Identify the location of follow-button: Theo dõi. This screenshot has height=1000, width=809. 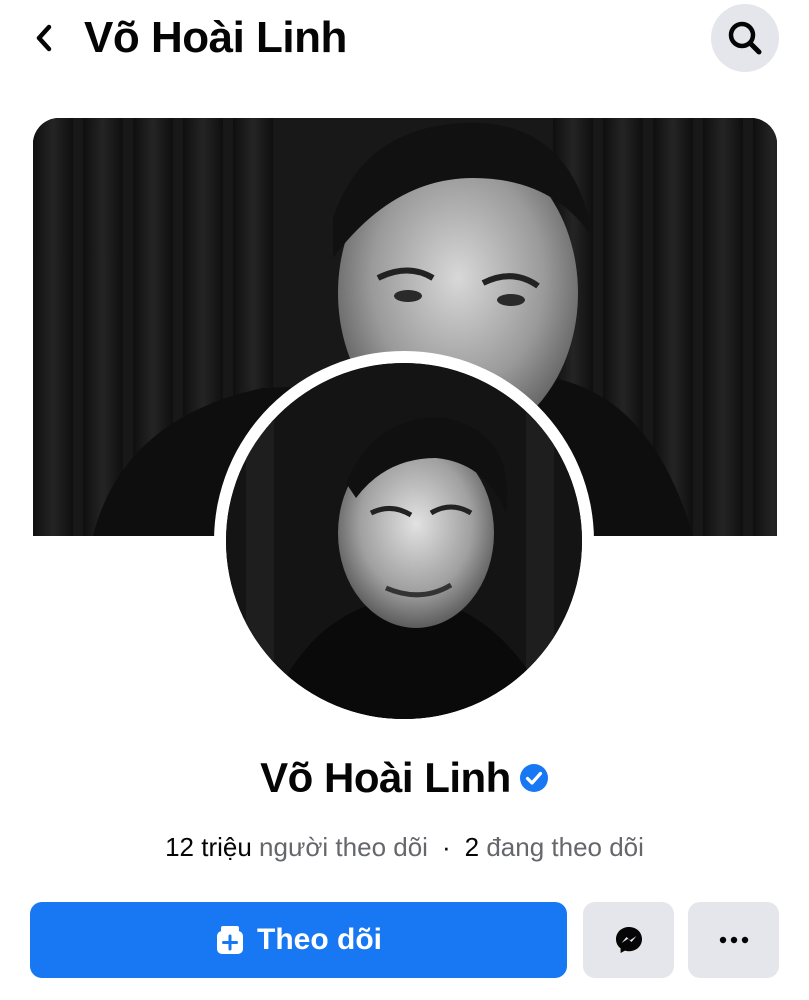
(298, 940).